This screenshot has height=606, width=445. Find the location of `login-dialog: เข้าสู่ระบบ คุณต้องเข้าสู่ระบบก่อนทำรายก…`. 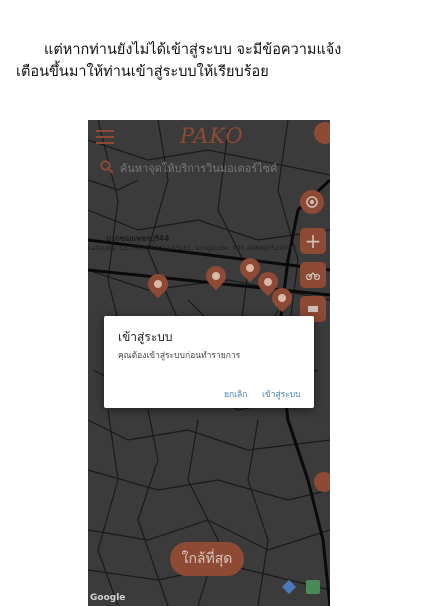

login-dialog: เข้าสู่ระบบ คุณต้องเข้าสู่ระบบก่อนทำรายก… is located at coordinates (209, 362).